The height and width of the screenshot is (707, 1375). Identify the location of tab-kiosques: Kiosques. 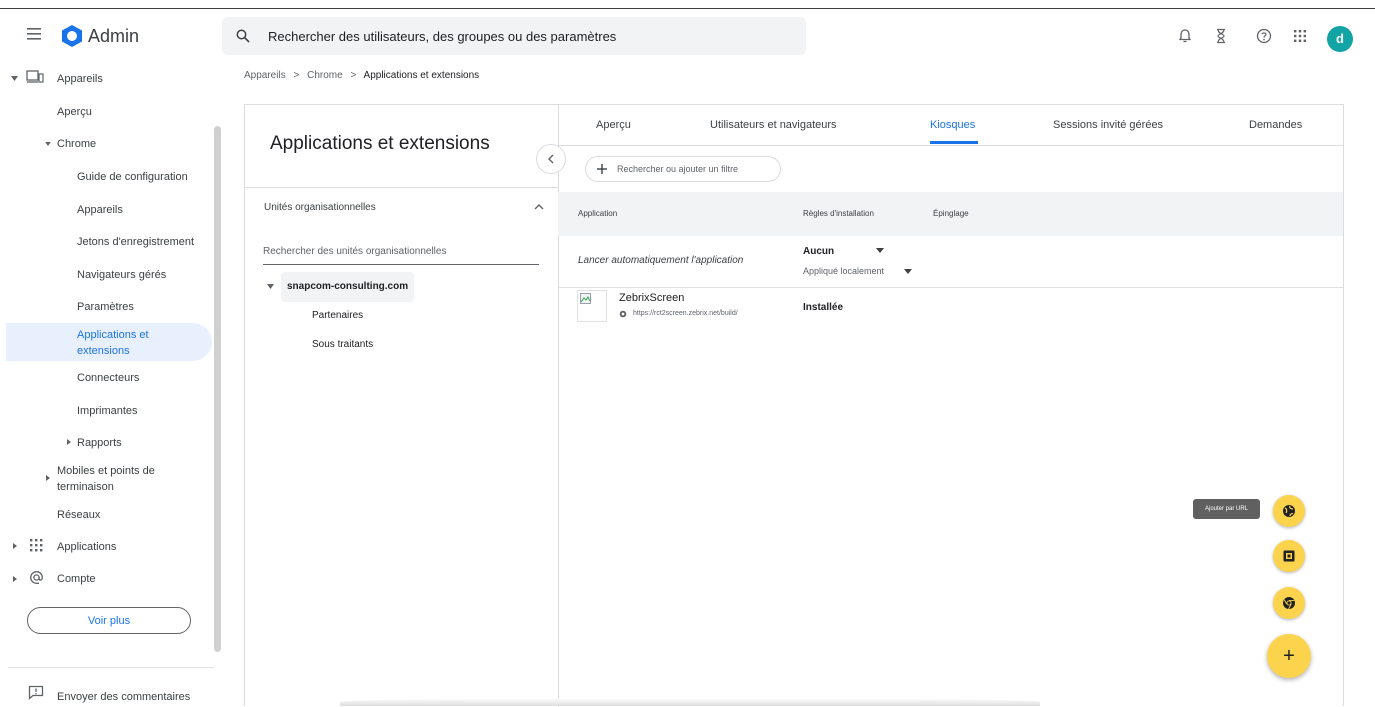
(952, 125).